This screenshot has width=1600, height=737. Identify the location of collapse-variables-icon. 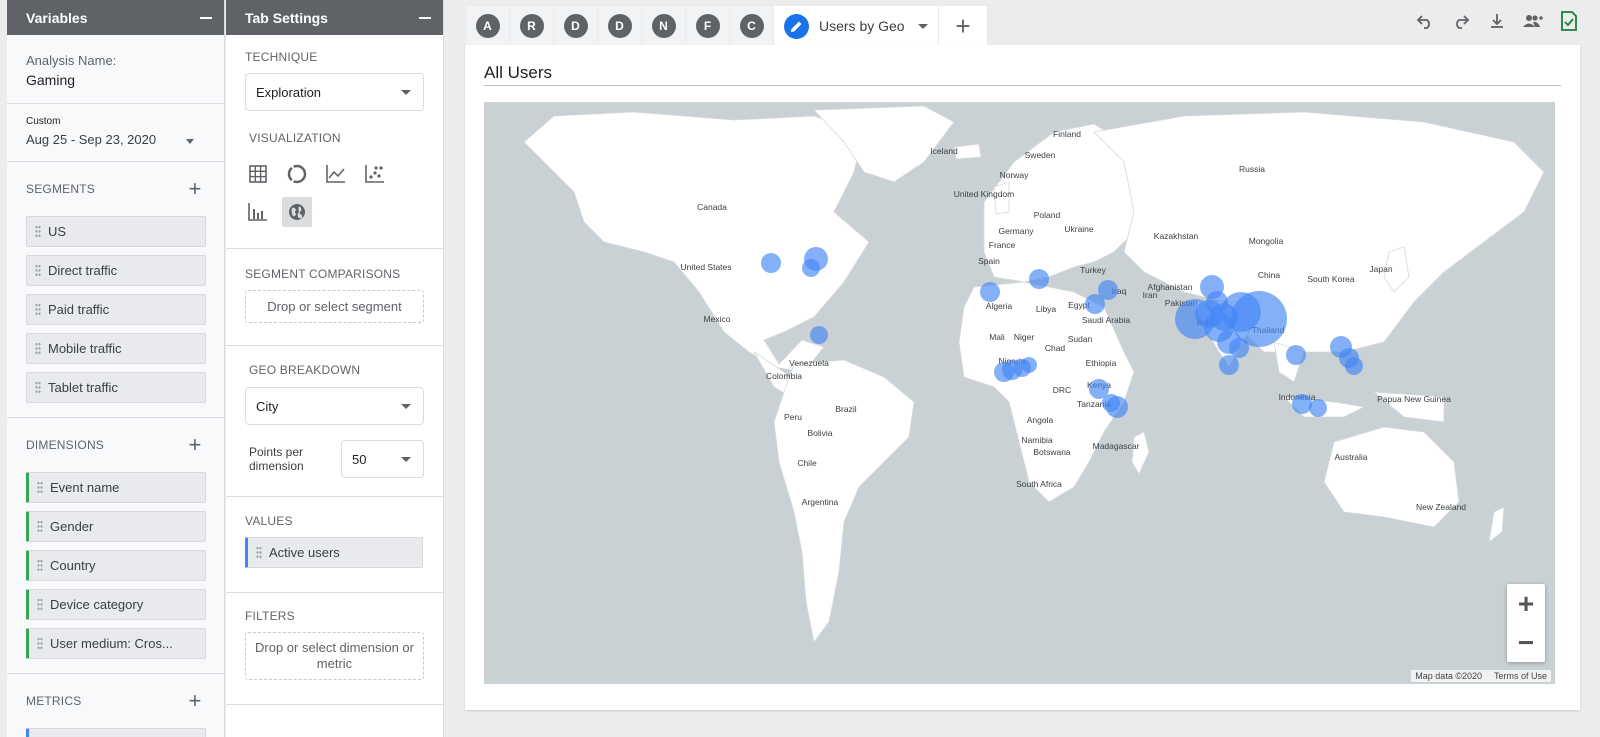
(206, 17).